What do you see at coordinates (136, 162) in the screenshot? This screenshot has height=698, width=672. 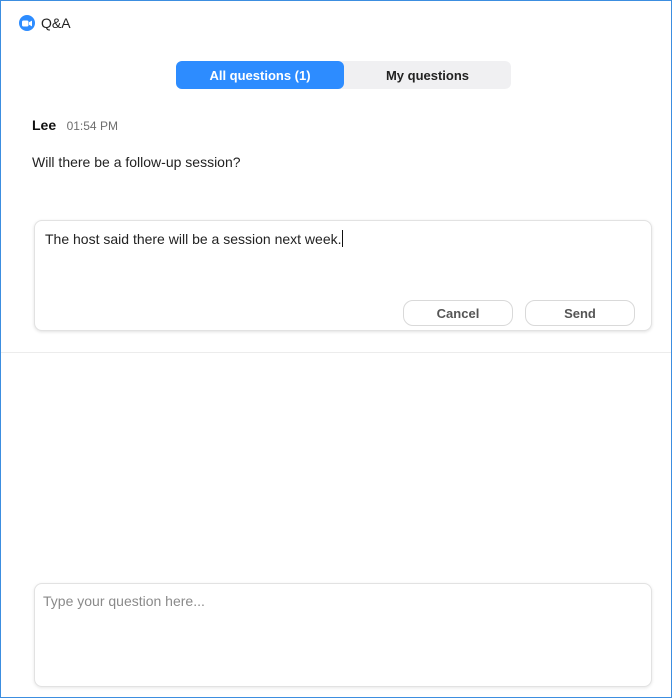 I see `question-text: Will there be a follow-up session?` at bounding box center [136, 162].